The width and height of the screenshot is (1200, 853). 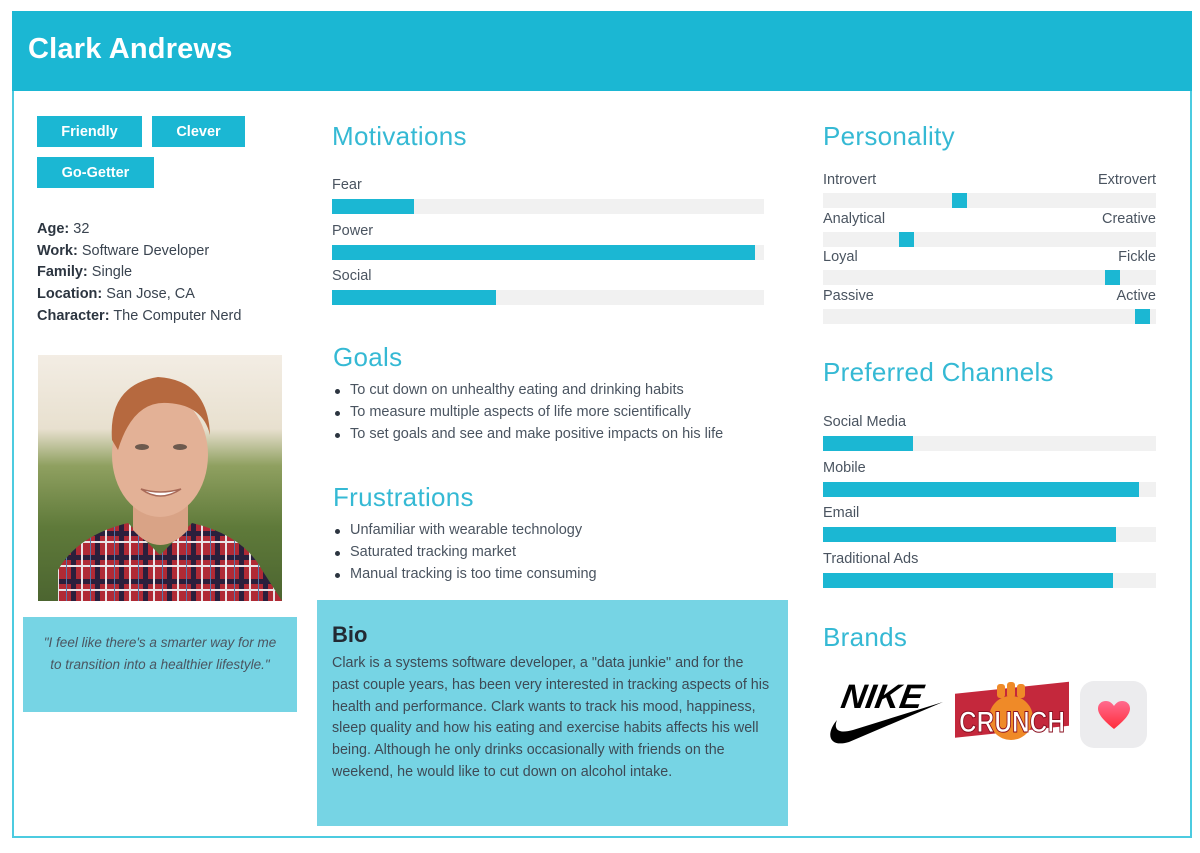 I want to click on nike-logo: NIKE, so click(x=884, y=714).